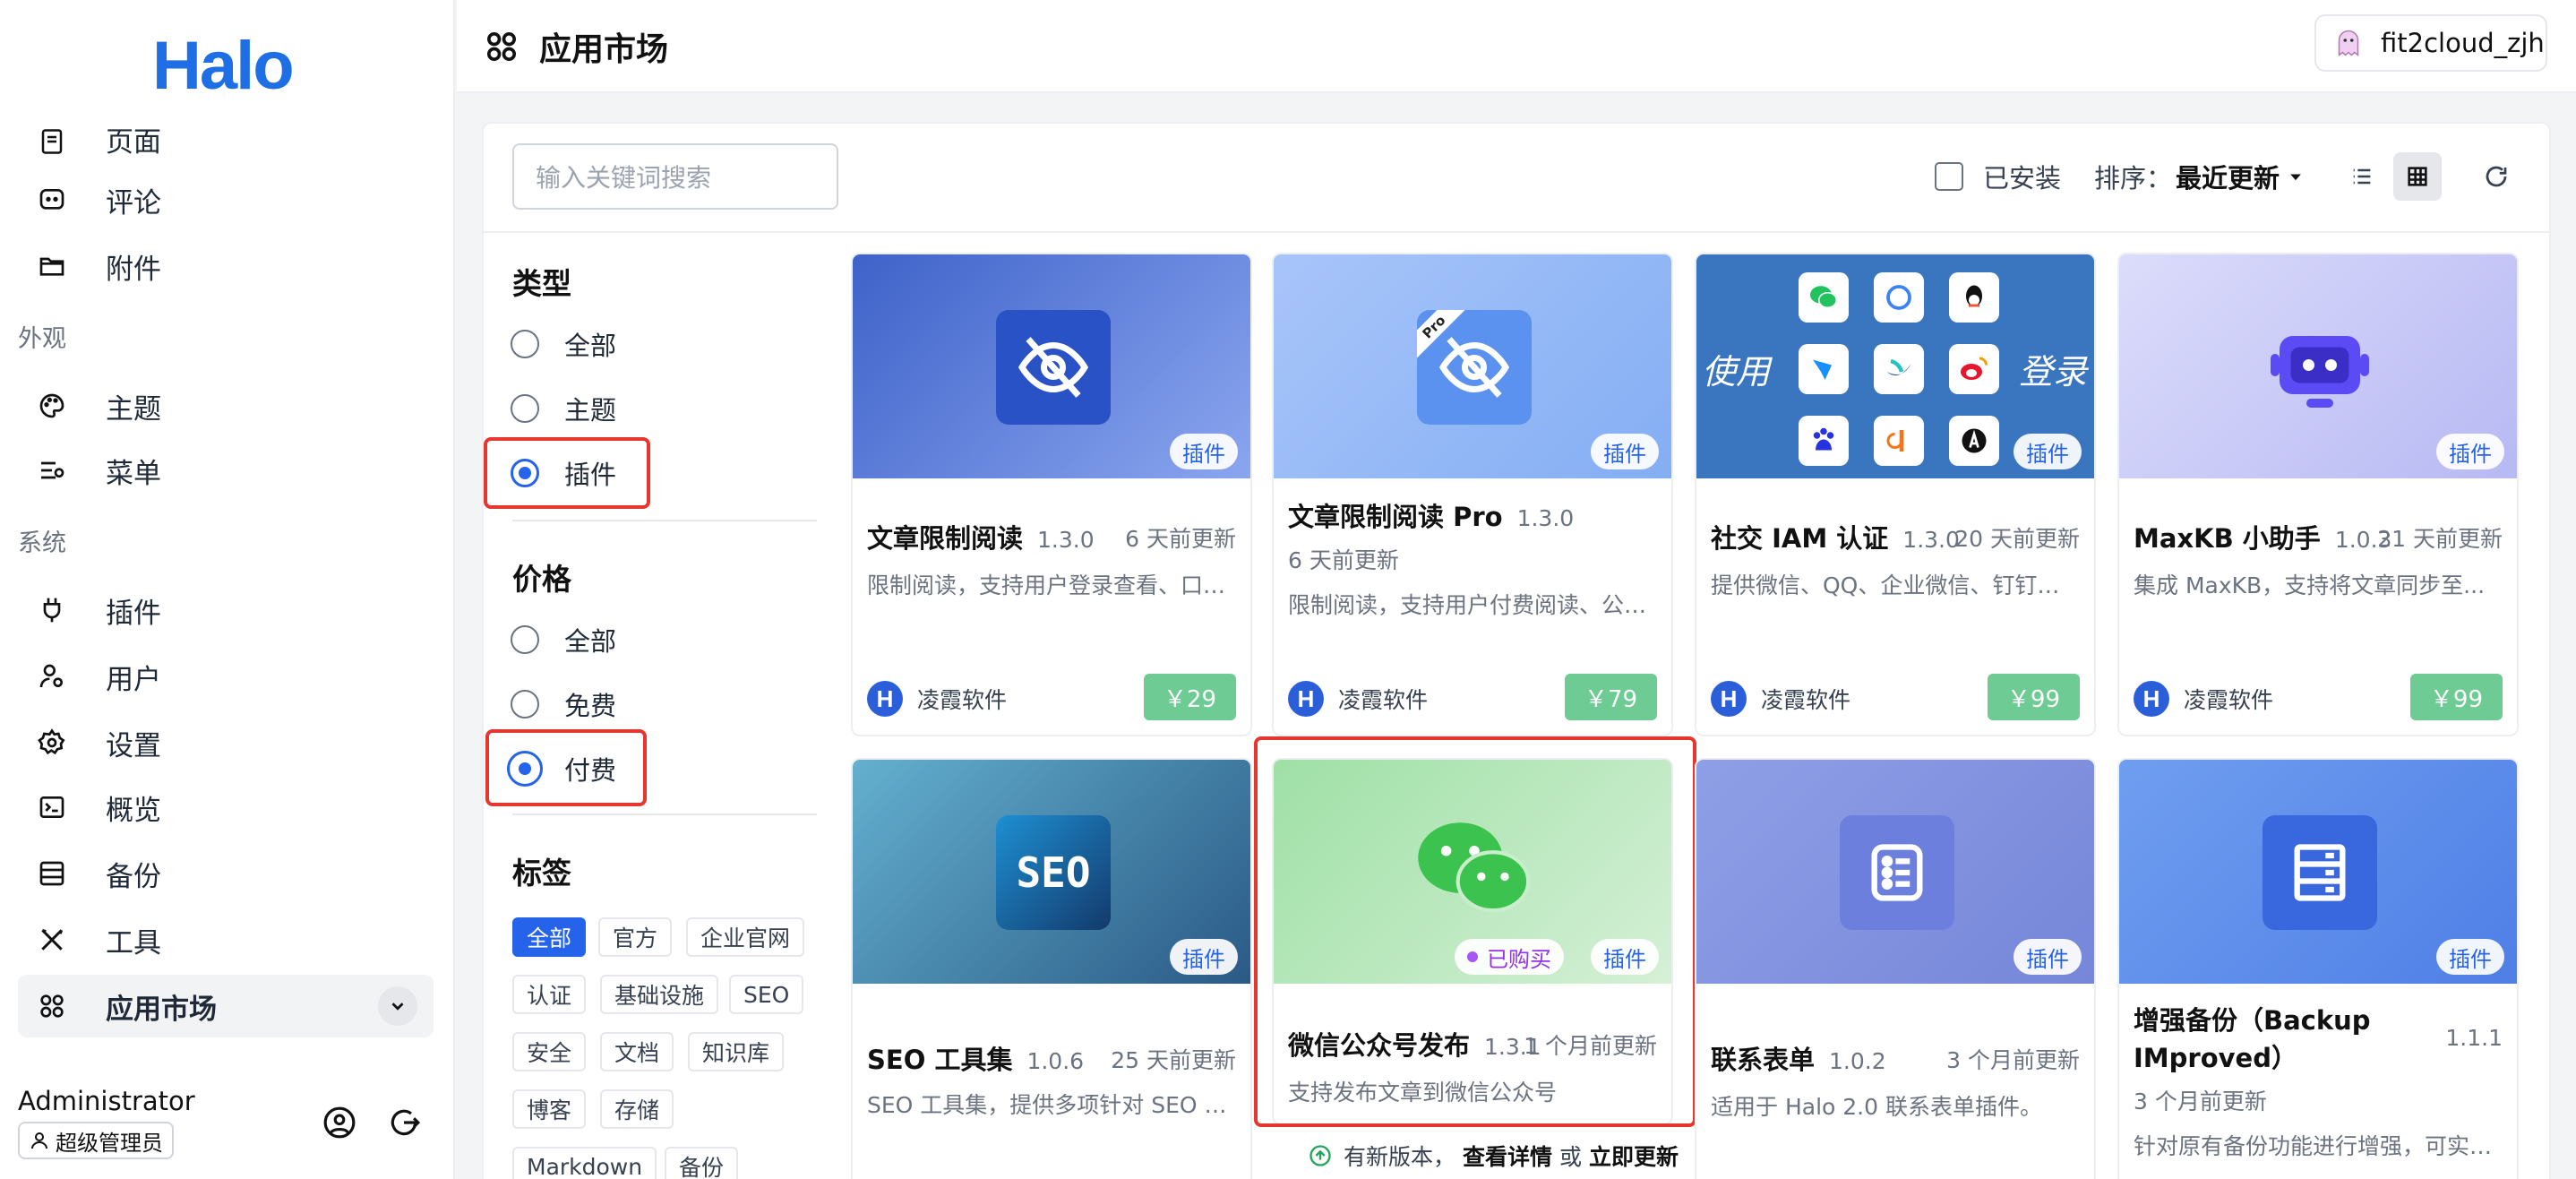  Describe the element at coordinates (1053, 872) in the screenshot. I see `seo-icon-text: SEO` at that location.